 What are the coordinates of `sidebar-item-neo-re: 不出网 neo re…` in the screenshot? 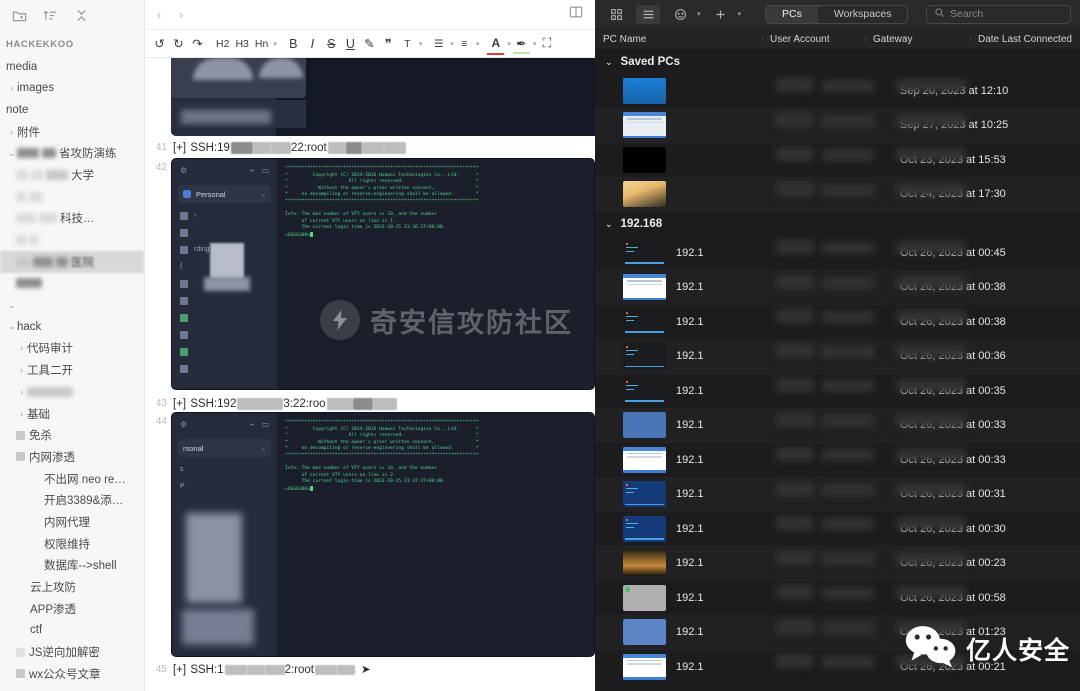 It's located at (72, 479).